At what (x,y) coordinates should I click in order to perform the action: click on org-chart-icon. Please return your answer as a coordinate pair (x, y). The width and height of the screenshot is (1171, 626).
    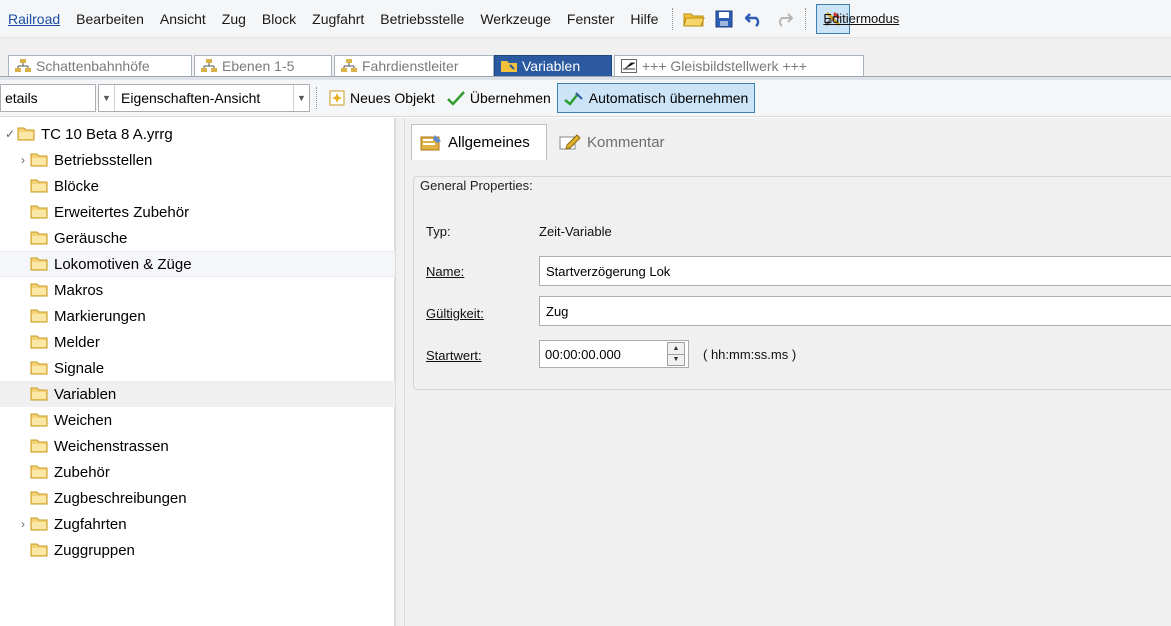
    Looking at the image, I should click on (349, 65).